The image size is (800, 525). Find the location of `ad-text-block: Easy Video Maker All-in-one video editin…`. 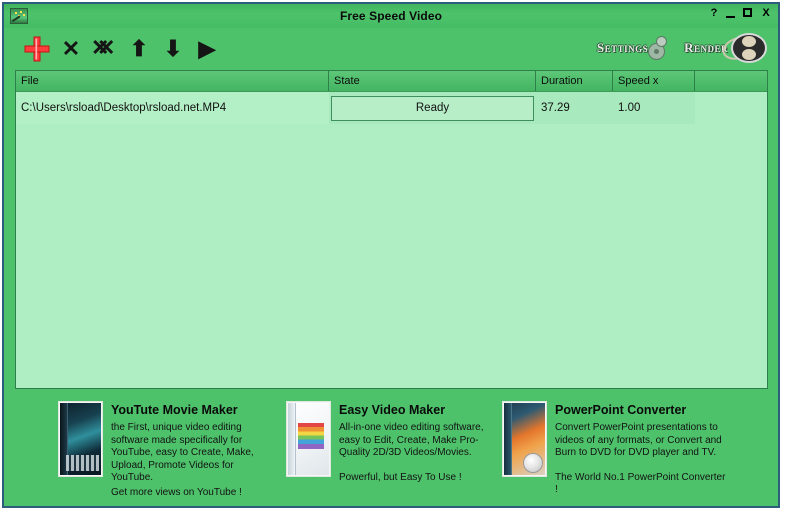

ad-text-block: Easy Video Maker All-in-one video editin… is located at coordinates (412, 442).